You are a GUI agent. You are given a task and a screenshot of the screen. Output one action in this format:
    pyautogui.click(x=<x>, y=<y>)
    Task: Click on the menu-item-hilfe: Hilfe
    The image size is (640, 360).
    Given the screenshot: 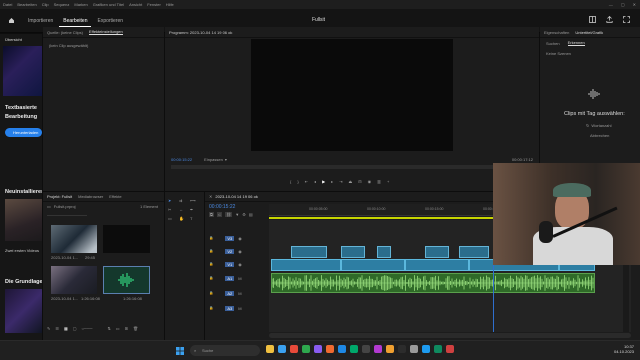 What is the action you would take?
    pyautogui.click(x=170, y=4)
    